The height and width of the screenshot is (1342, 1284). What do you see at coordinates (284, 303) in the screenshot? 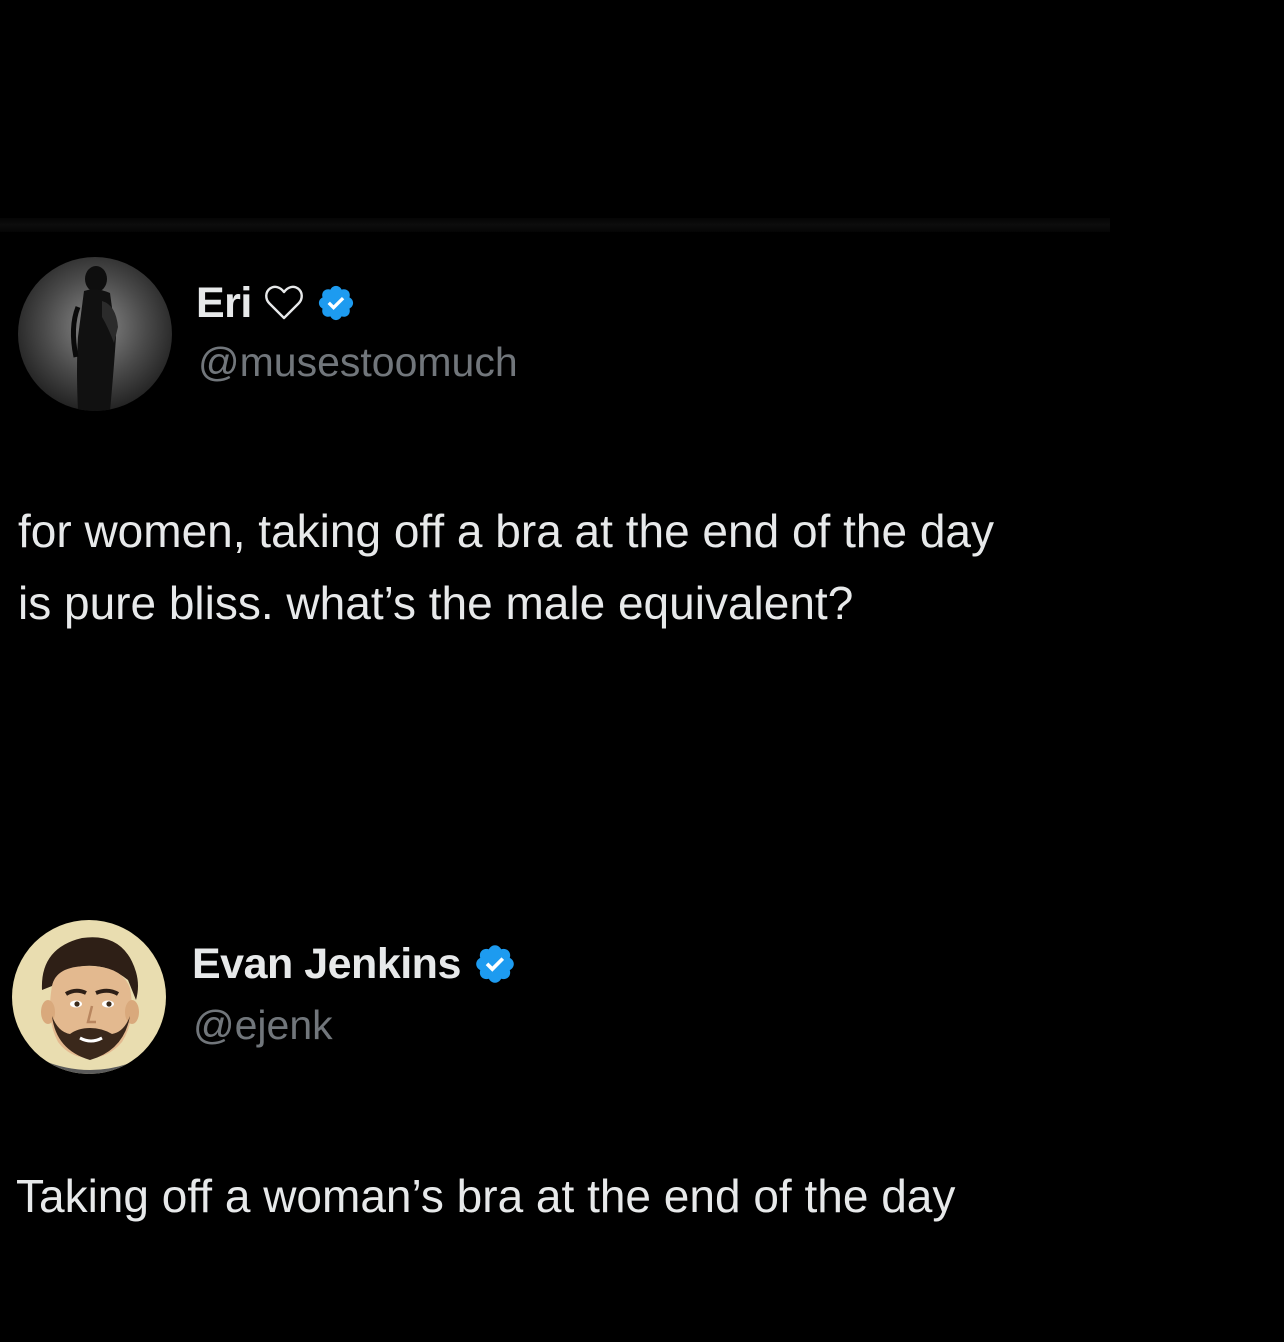
I see `heart-outline-icon` at bounding box center [284, 303].